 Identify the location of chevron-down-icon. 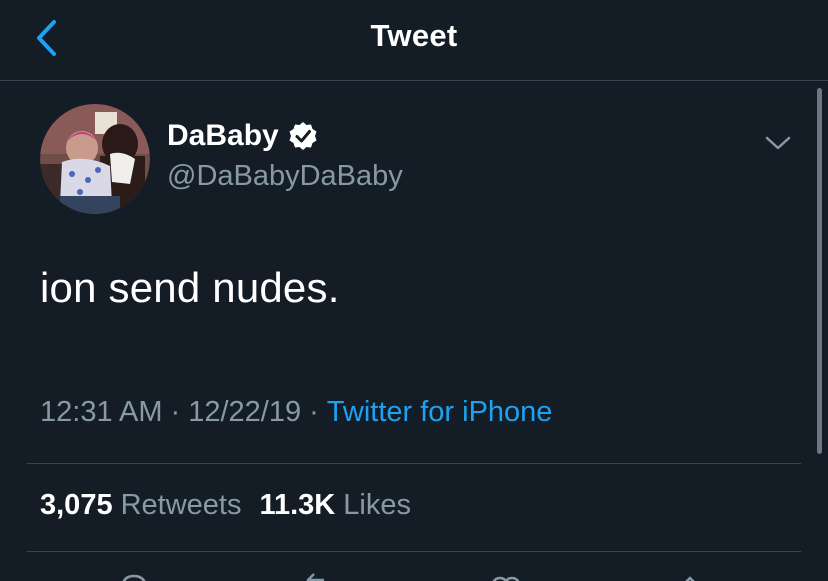
(778, 143).